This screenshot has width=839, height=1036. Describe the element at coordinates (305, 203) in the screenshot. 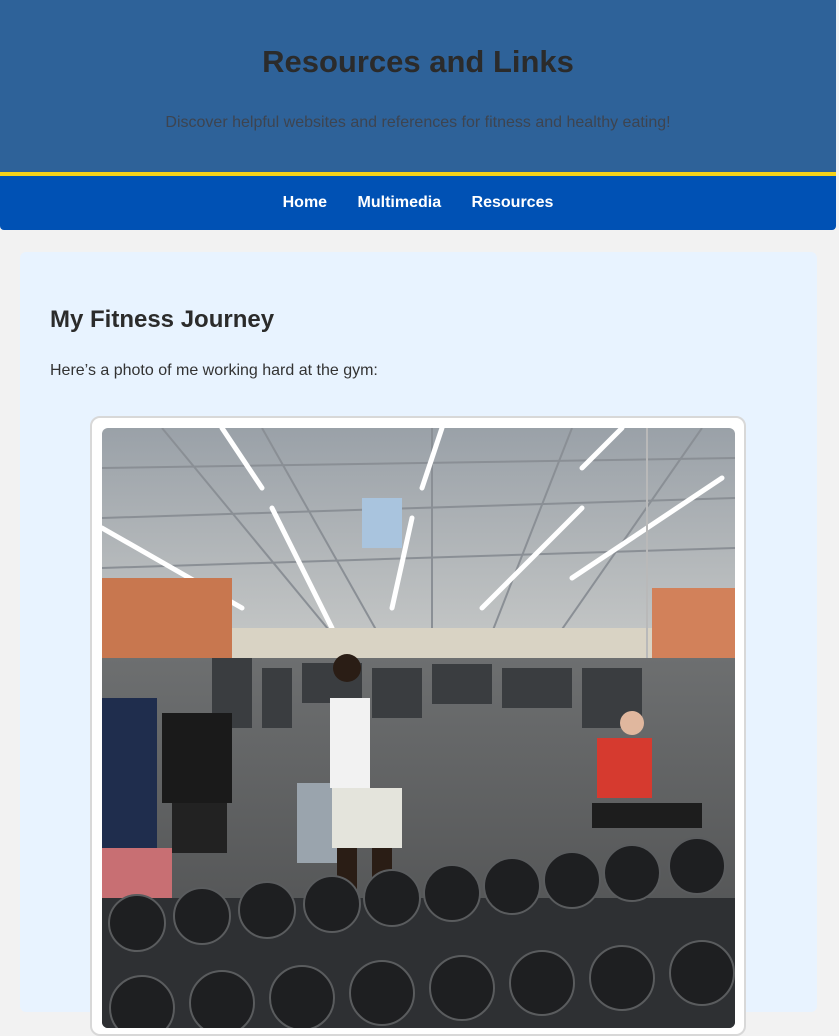

I see `nav-link-home: Home` at that location.